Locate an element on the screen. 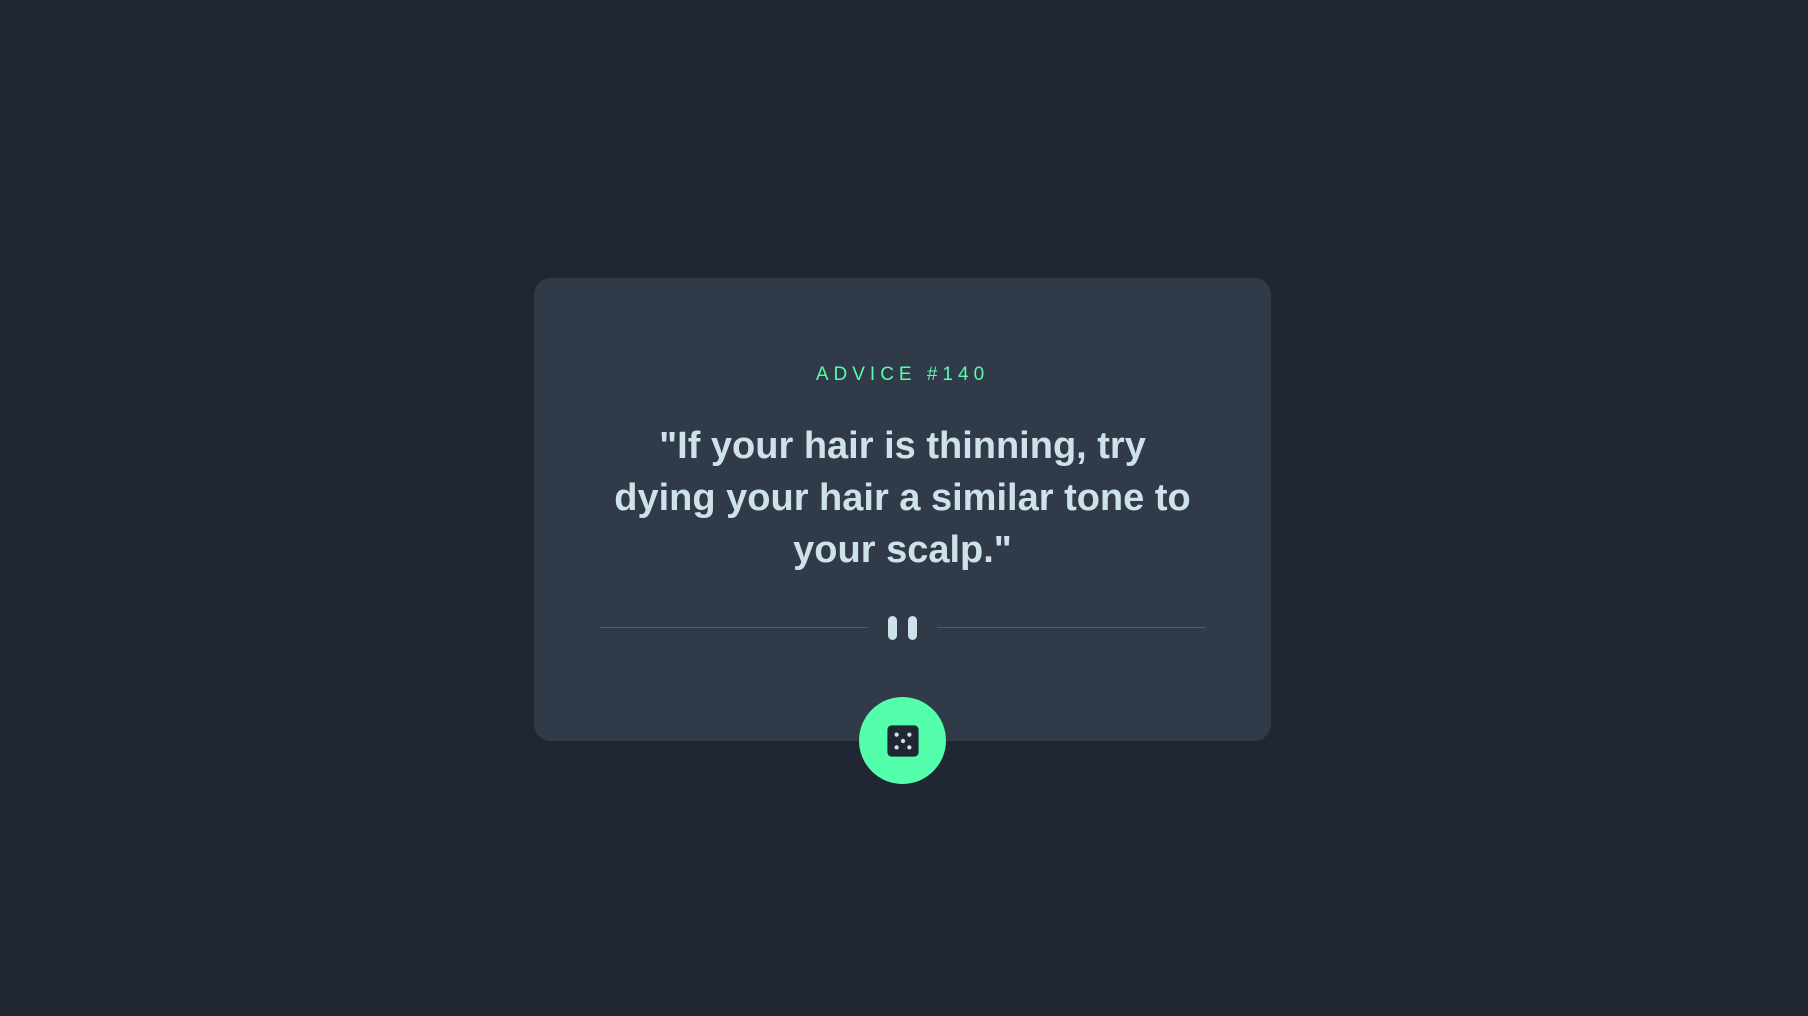 This screenshot has width=1808, height=1016. generate-advice-button is located at coordinates (902, 740).